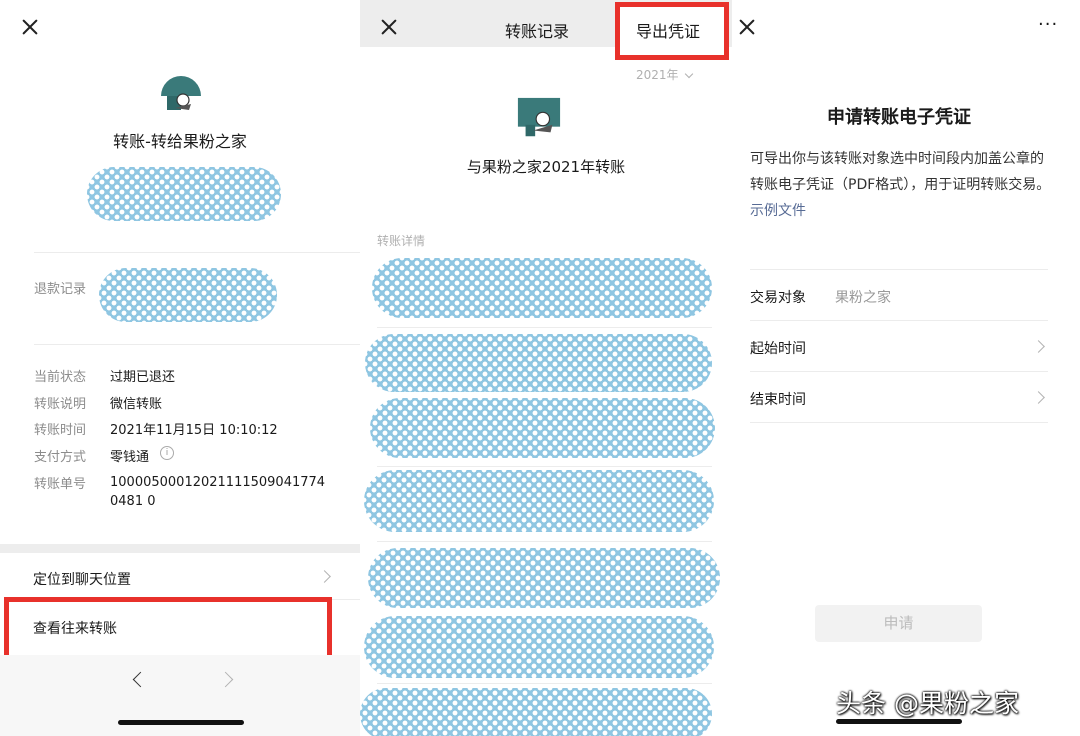 This screenshot has width=1080, height=736. What do you see at coordinates (82, 580) in the screenshot?
I see `locate-chat-label: 定位到聊天位置` at bounding box center [82, 580].